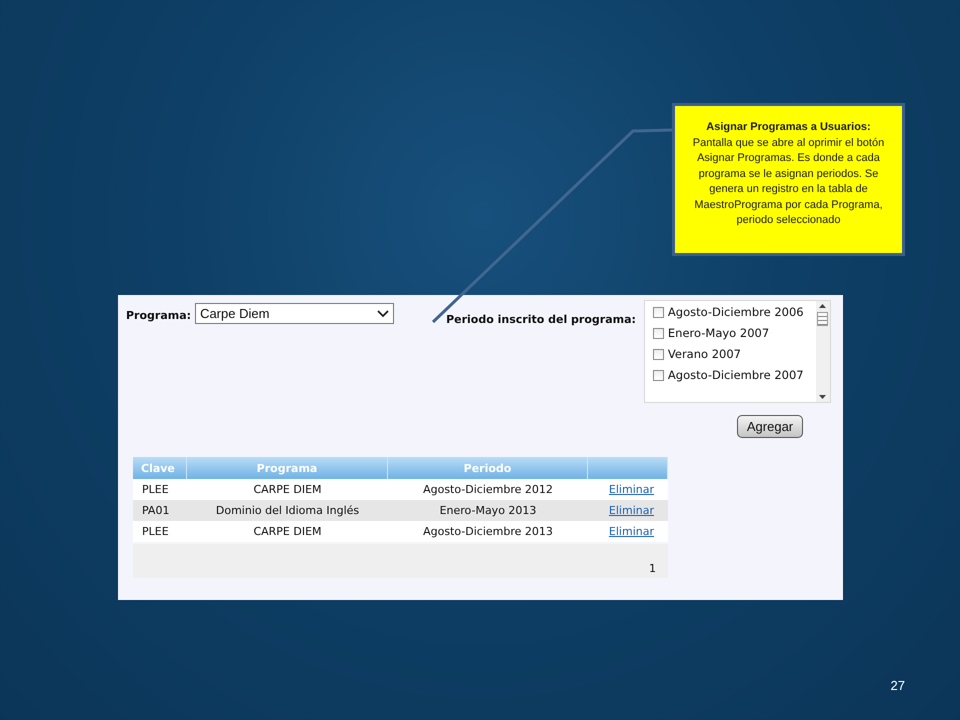  What do you see at coordinates (822, 319) in the screenshot?
I see `scroll-thumb` at bounding box center [822, 319].